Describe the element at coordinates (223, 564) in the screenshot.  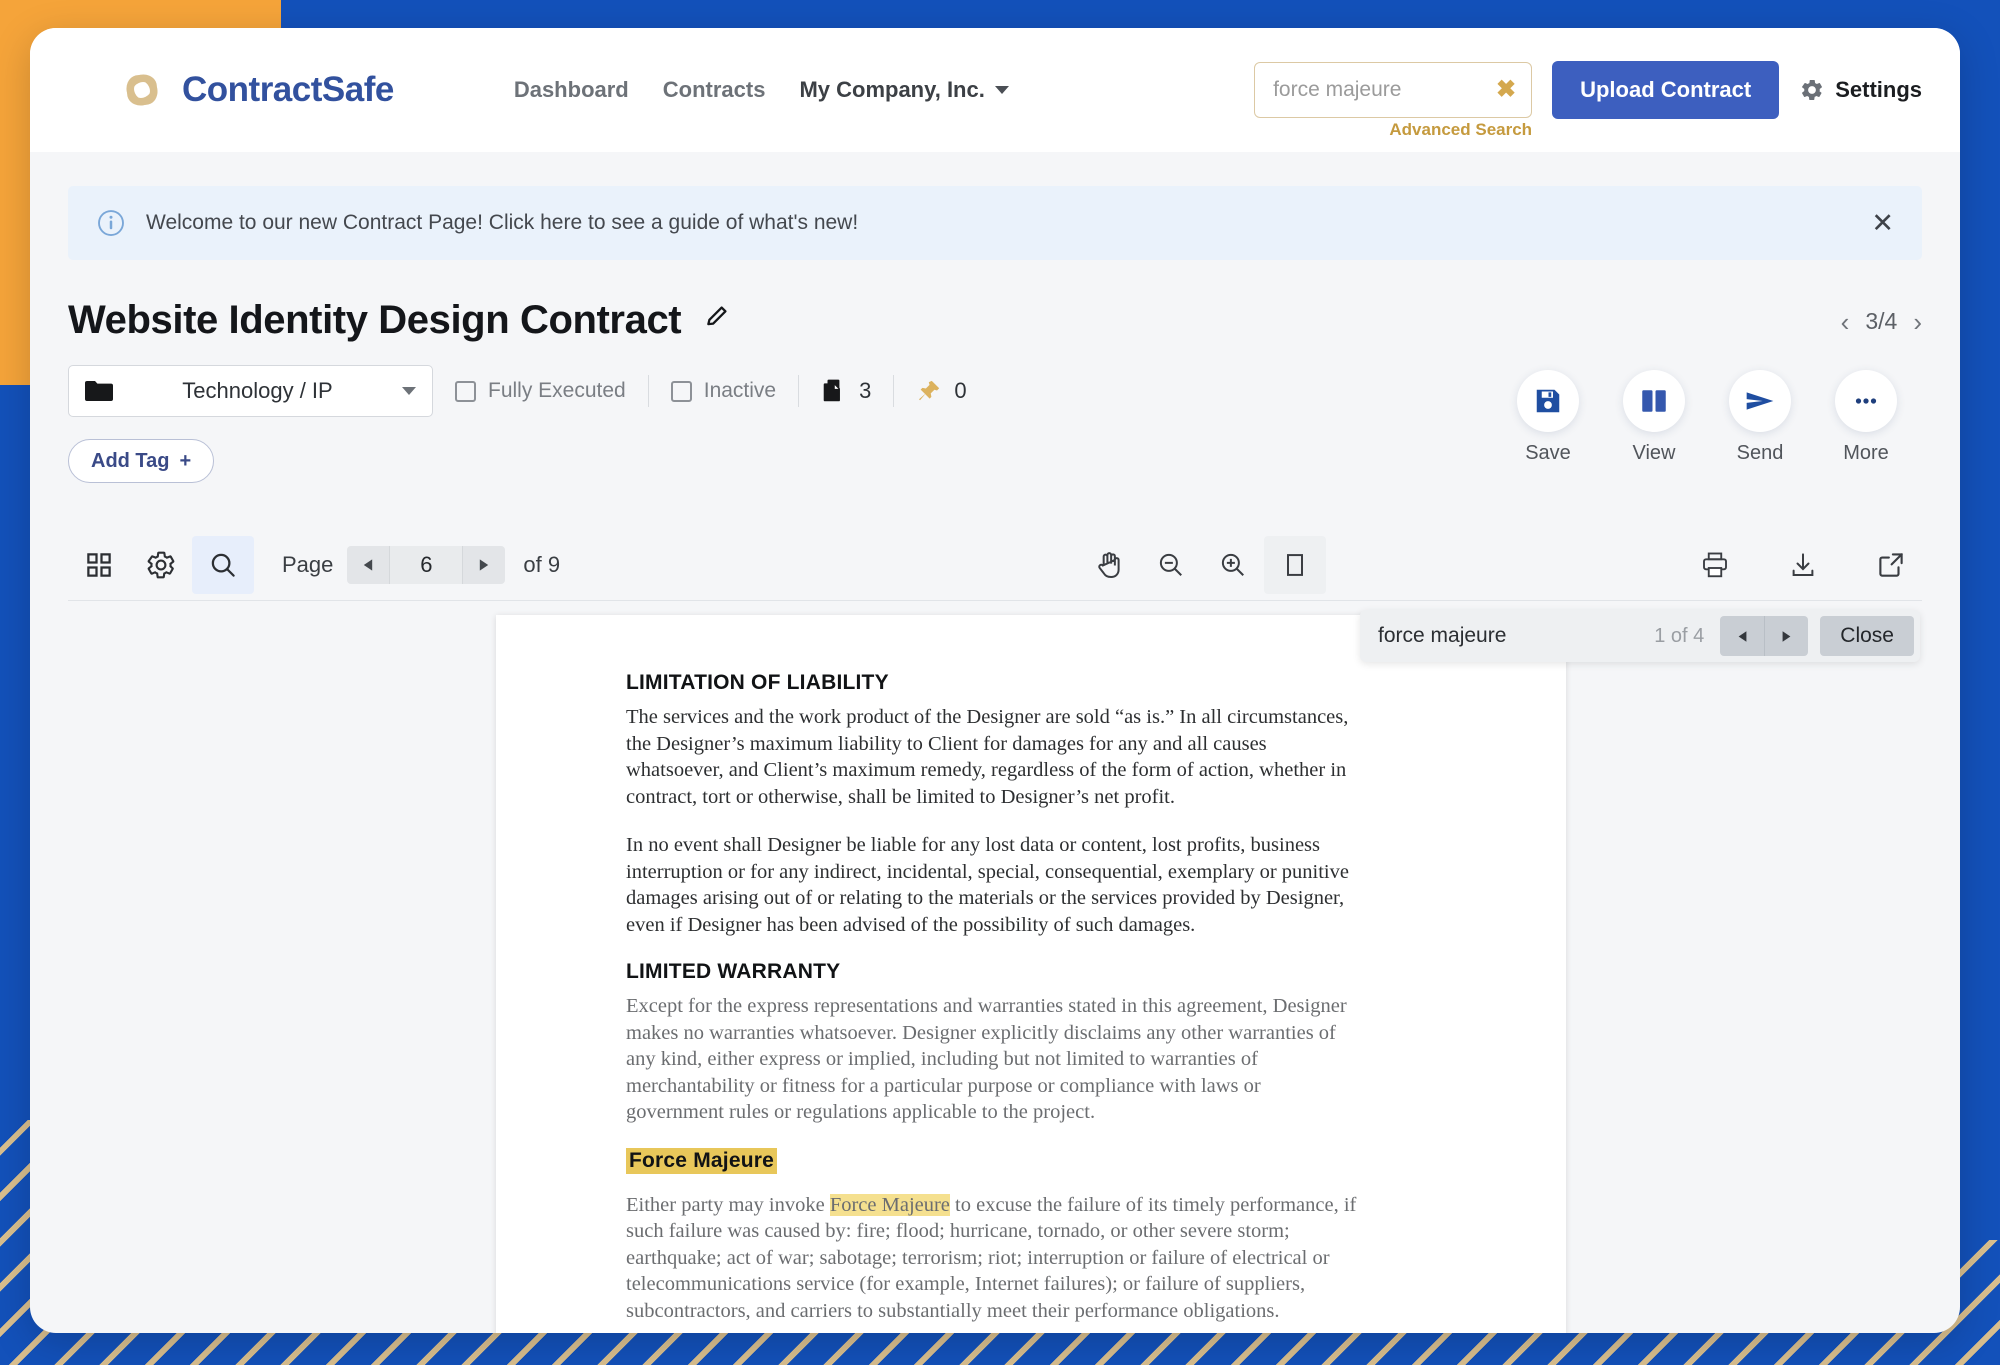
I see `viewer-search-icon` at that location.